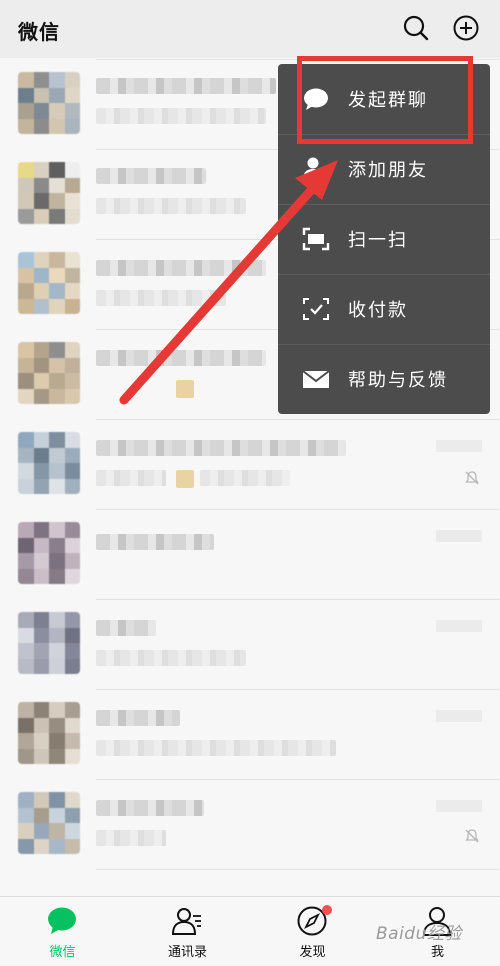 This screenshot has height=966, width=500. Describe the element at coordinates (316, 168) in the screenshot. I see `add-friend-icon` at that location.